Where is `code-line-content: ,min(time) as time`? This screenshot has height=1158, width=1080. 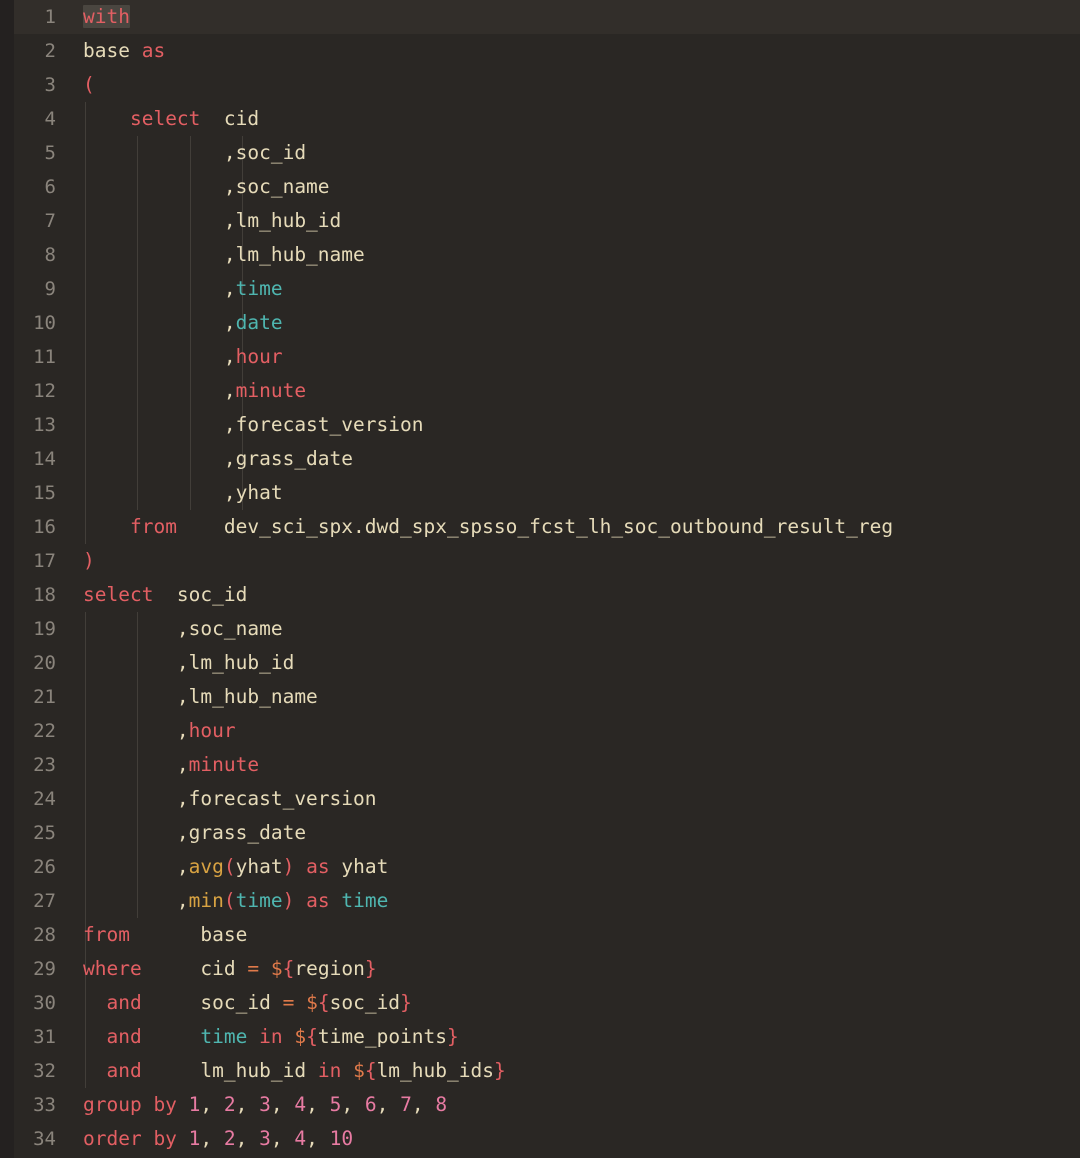
code-line-content: ,min(time) as time is located at coordinates (235, 901).